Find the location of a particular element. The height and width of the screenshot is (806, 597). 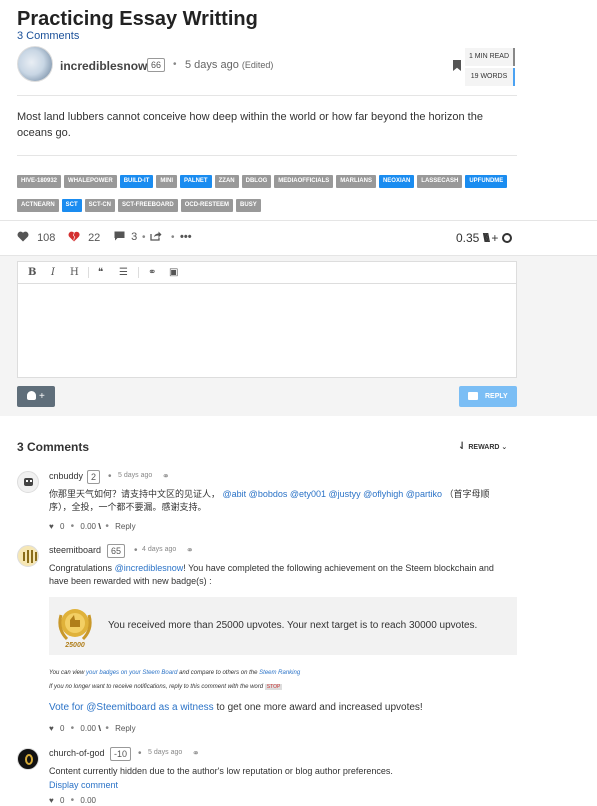

tag-chip: HIVE-180932 is located at coordinates (39, 181).